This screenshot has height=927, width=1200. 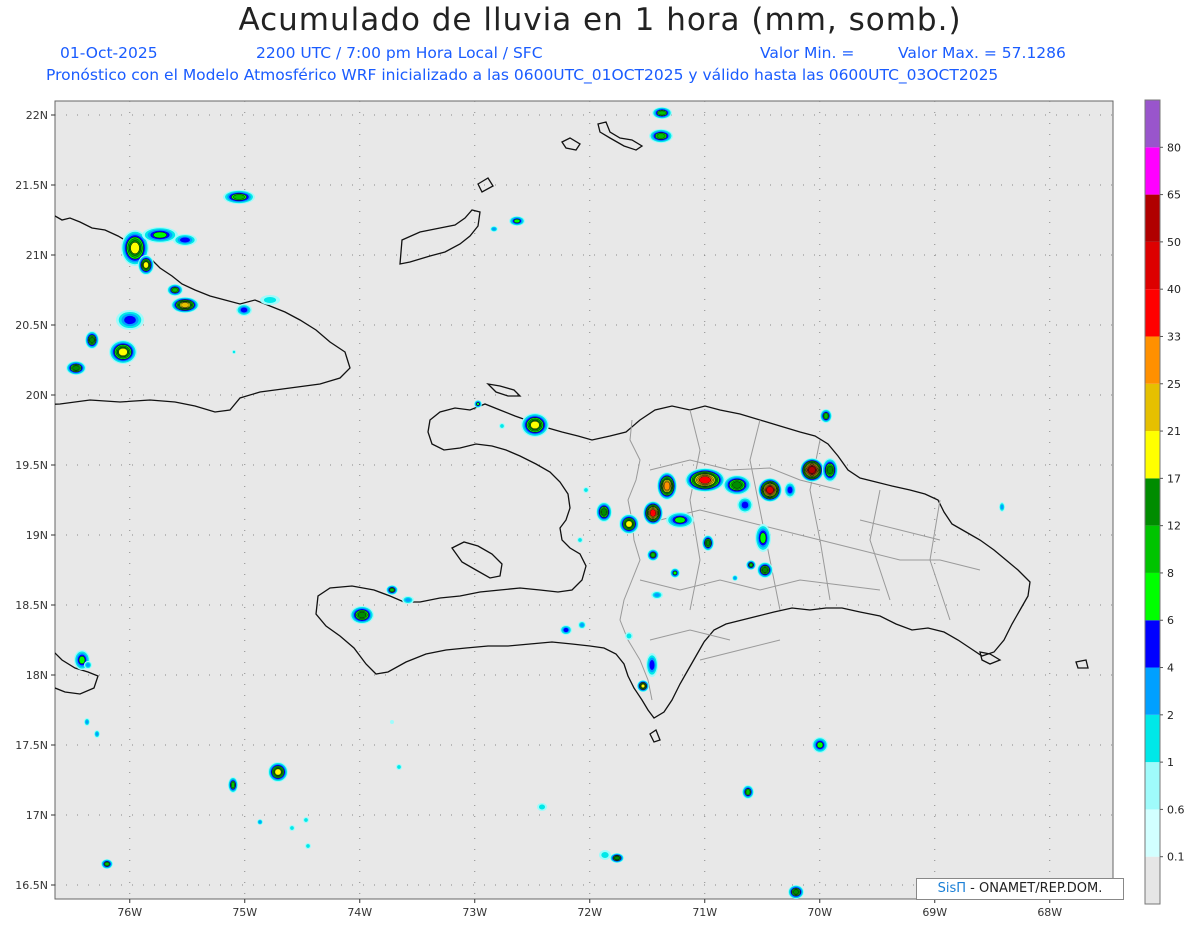 What do you see at coordinates (1034, 888) in the screenshot?
I see `credit-text: - ONAMET/REP.DOM.` at bounding box center [1034, 888].